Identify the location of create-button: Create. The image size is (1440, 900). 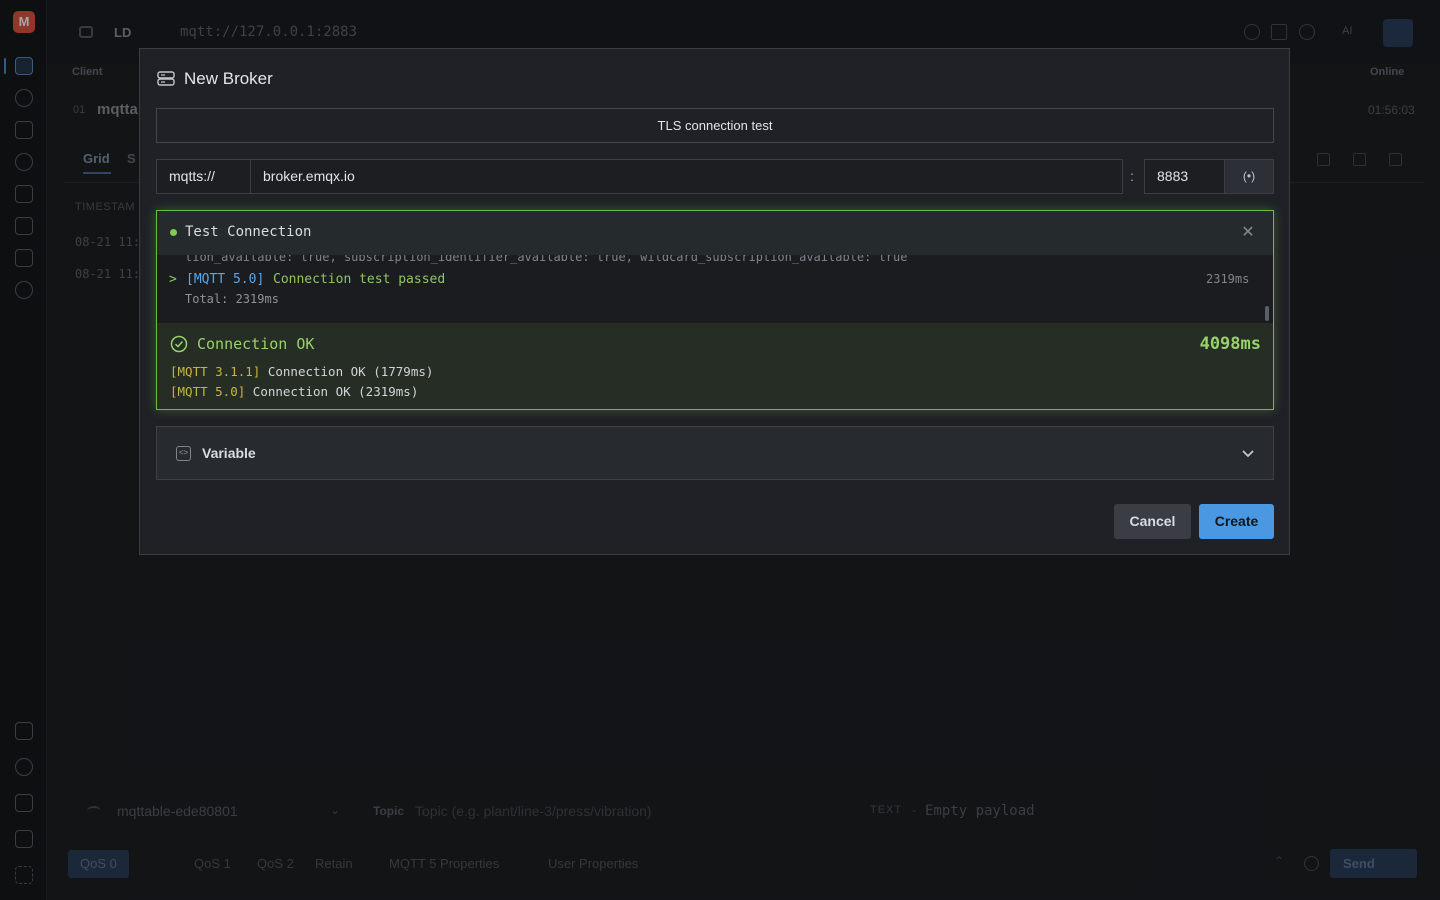
(1236, 521).